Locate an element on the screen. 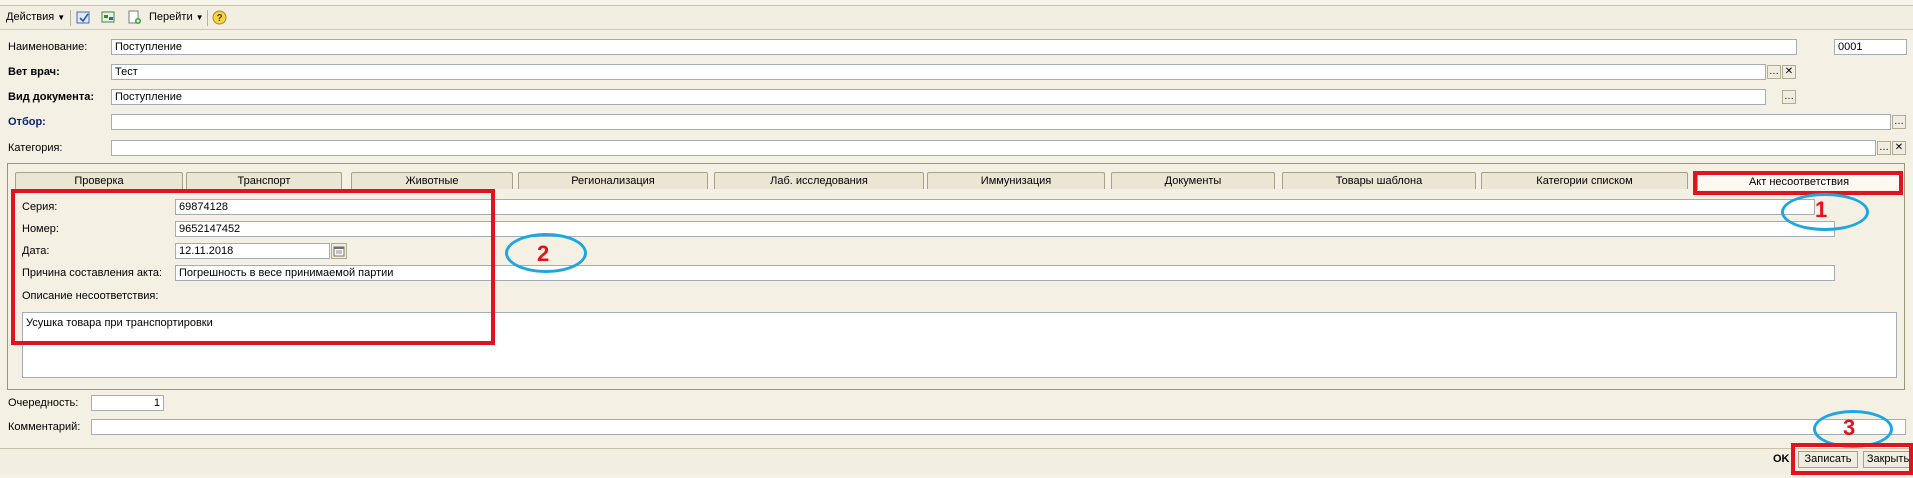 The width and height of the screenshot is (1913, 478). tab-immunization: Иммунизация is located at coordinates (1016, 180).